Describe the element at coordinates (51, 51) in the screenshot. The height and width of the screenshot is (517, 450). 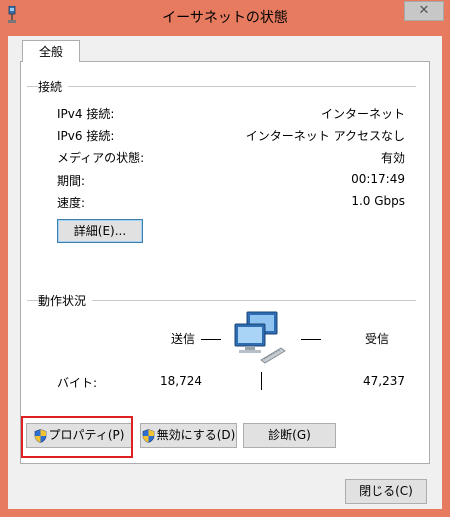
I see `tab-general: 全般` at that location.